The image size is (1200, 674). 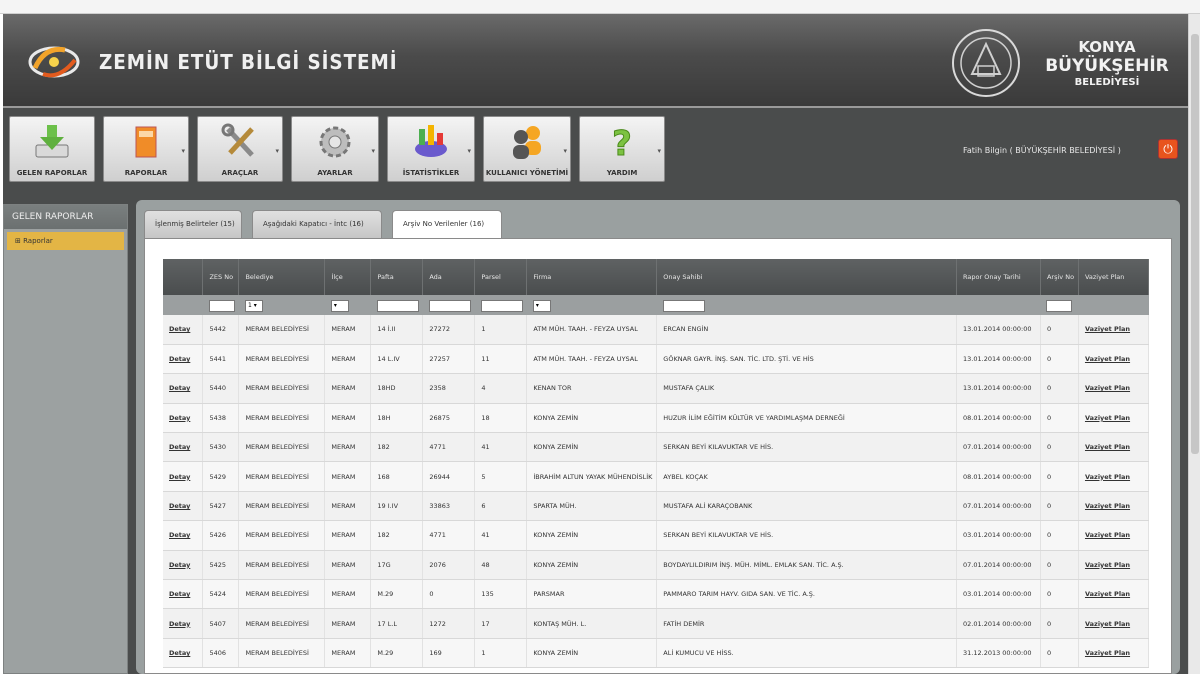 I want to click on filter-cell, so click(x=500, y=305).